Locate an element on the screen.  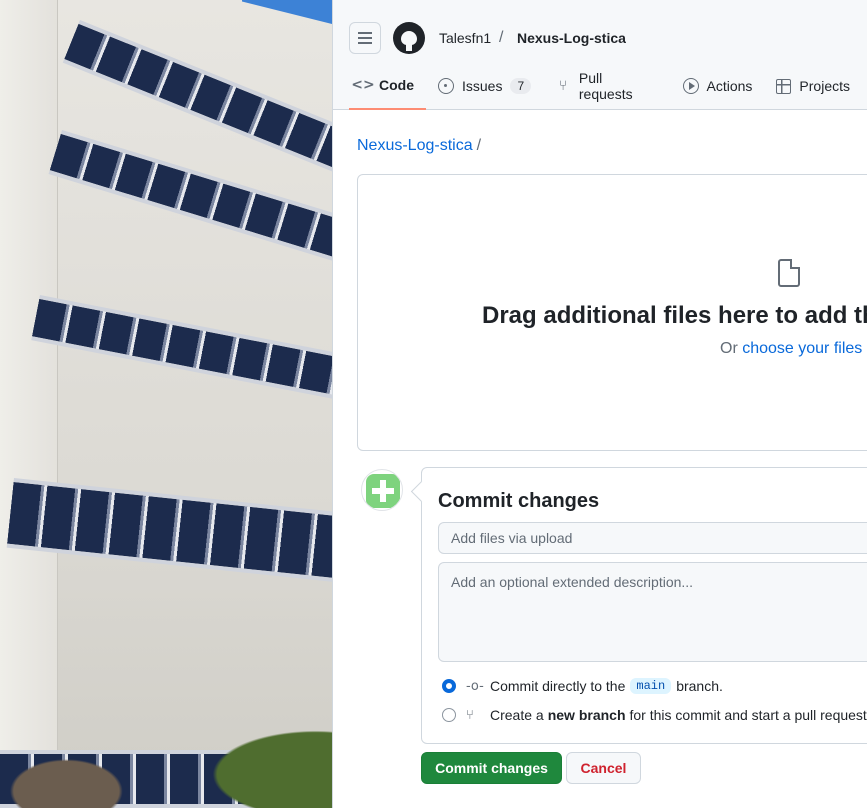
issue-icon is located at coordinates (446, 86).